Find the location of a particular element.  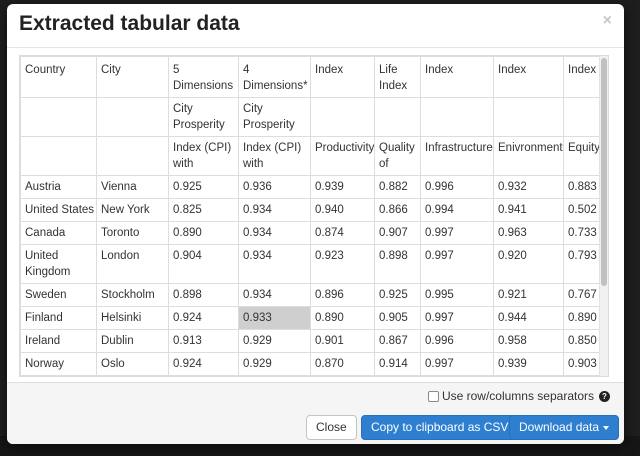

table-cell: 0.995 is located at coordinates (457, 295).